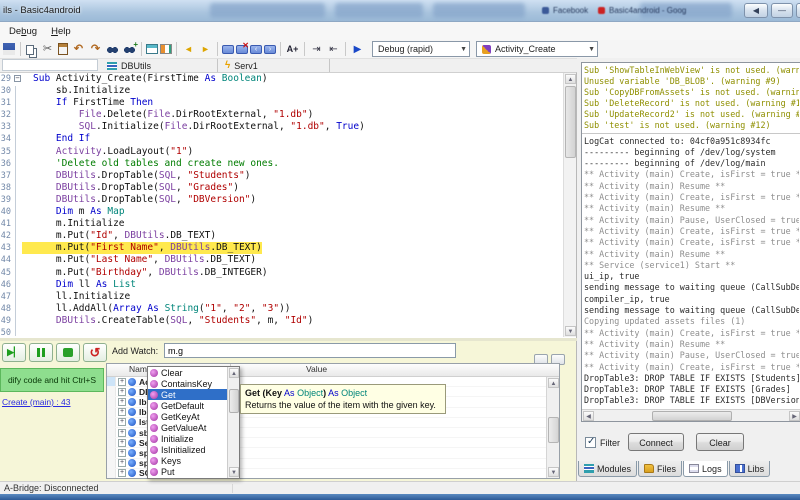  I want to click on debug-stop-button, so click(68, 352).